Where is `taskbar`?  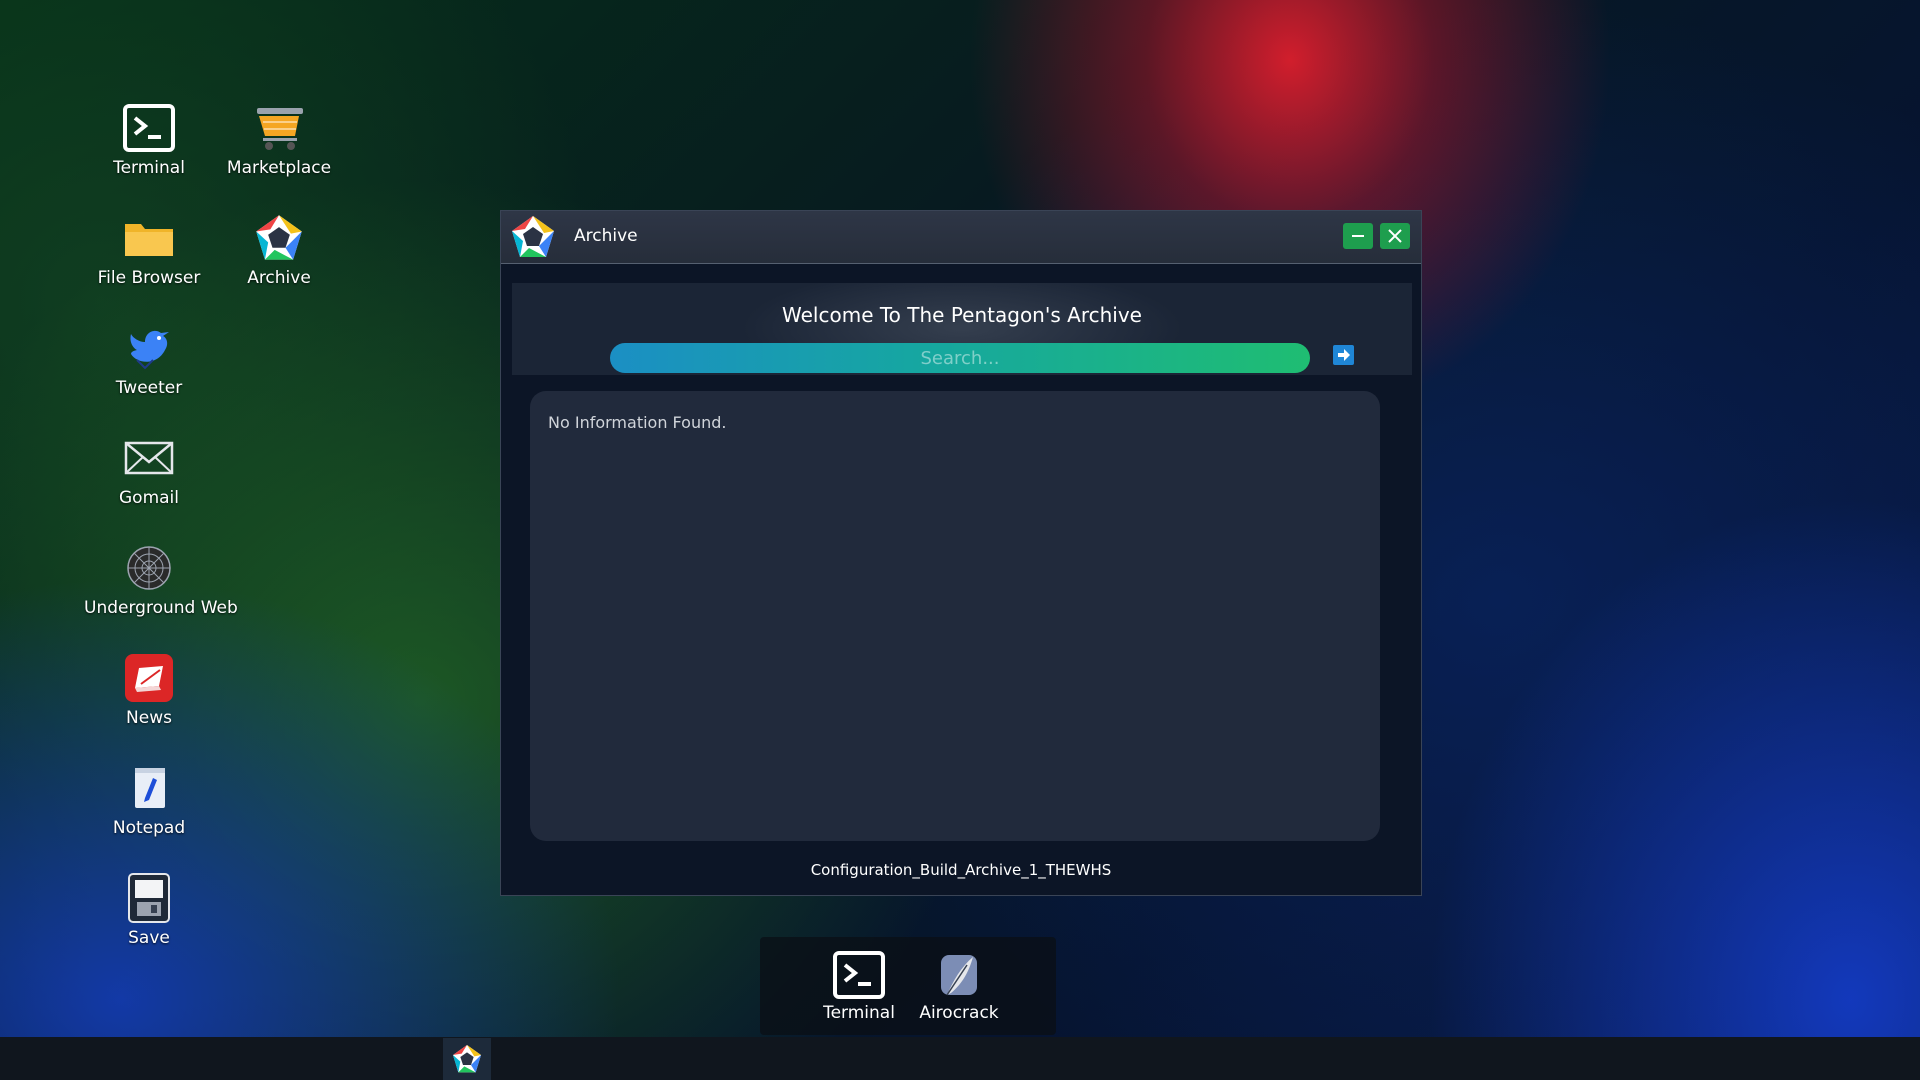 taskbar is located at coordinates (960, 1058).